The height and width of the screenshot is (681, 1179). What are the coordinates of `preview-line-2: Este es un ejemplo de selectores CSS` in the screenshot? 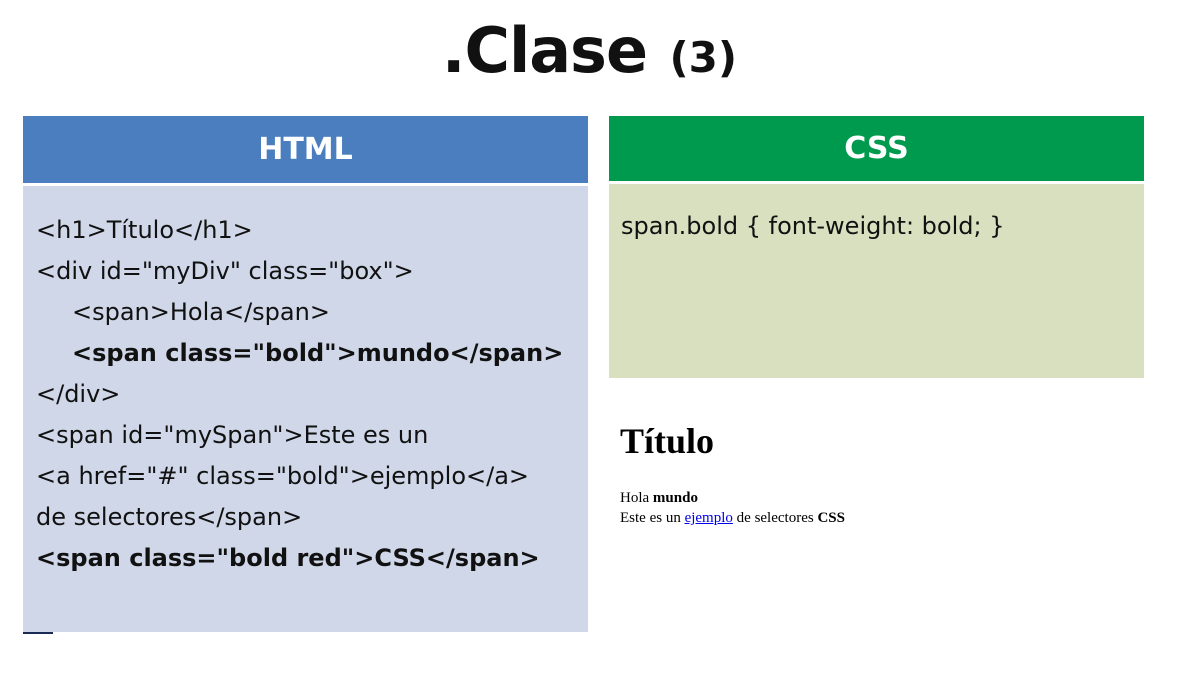 It's located at (732, 518).